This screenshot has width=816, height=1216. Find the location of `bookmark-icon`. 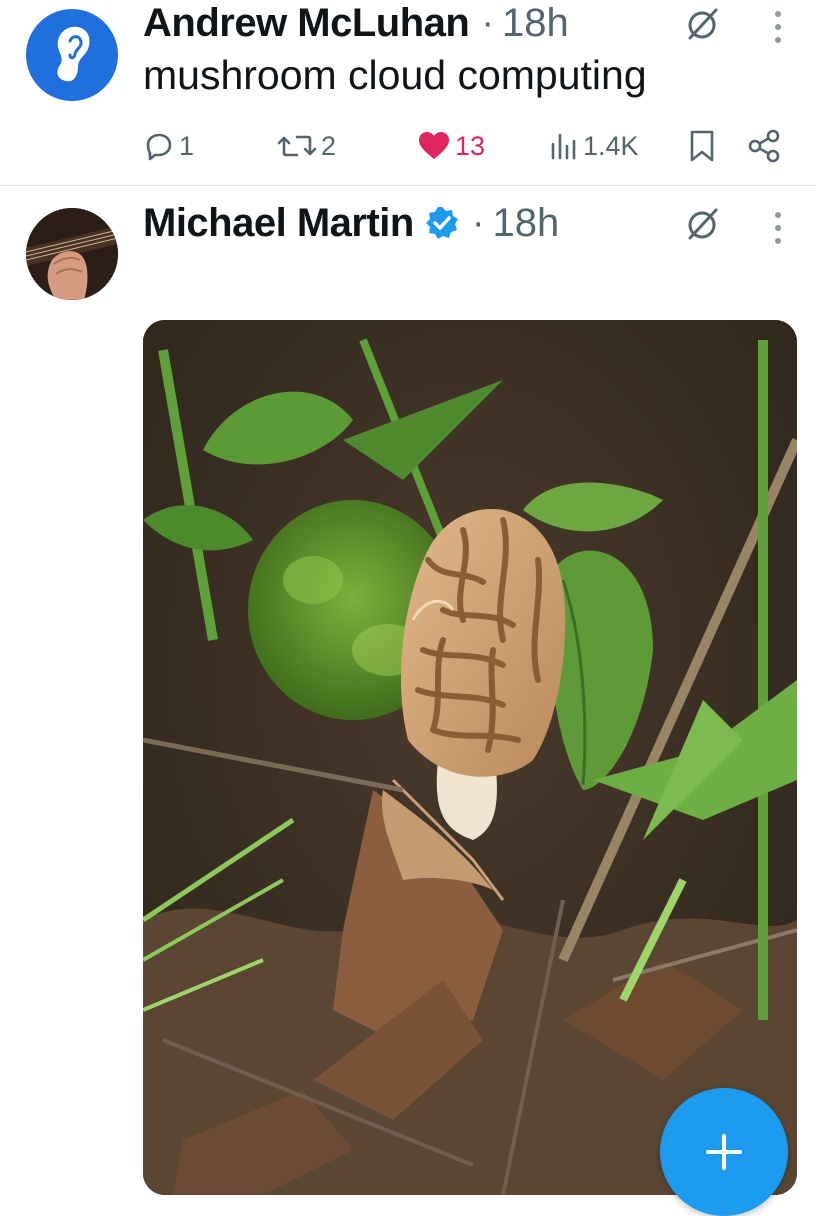

bookmark-icon is located at coordinates (702, 146).